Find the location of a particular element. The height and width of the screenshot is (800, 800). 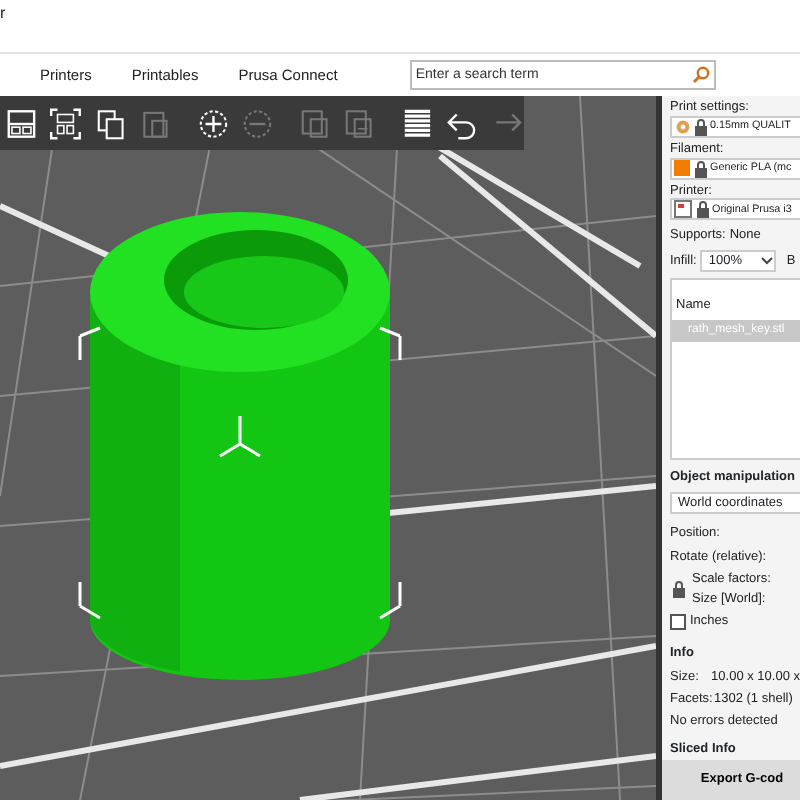

search-icon is located at coordinates (700, 75).